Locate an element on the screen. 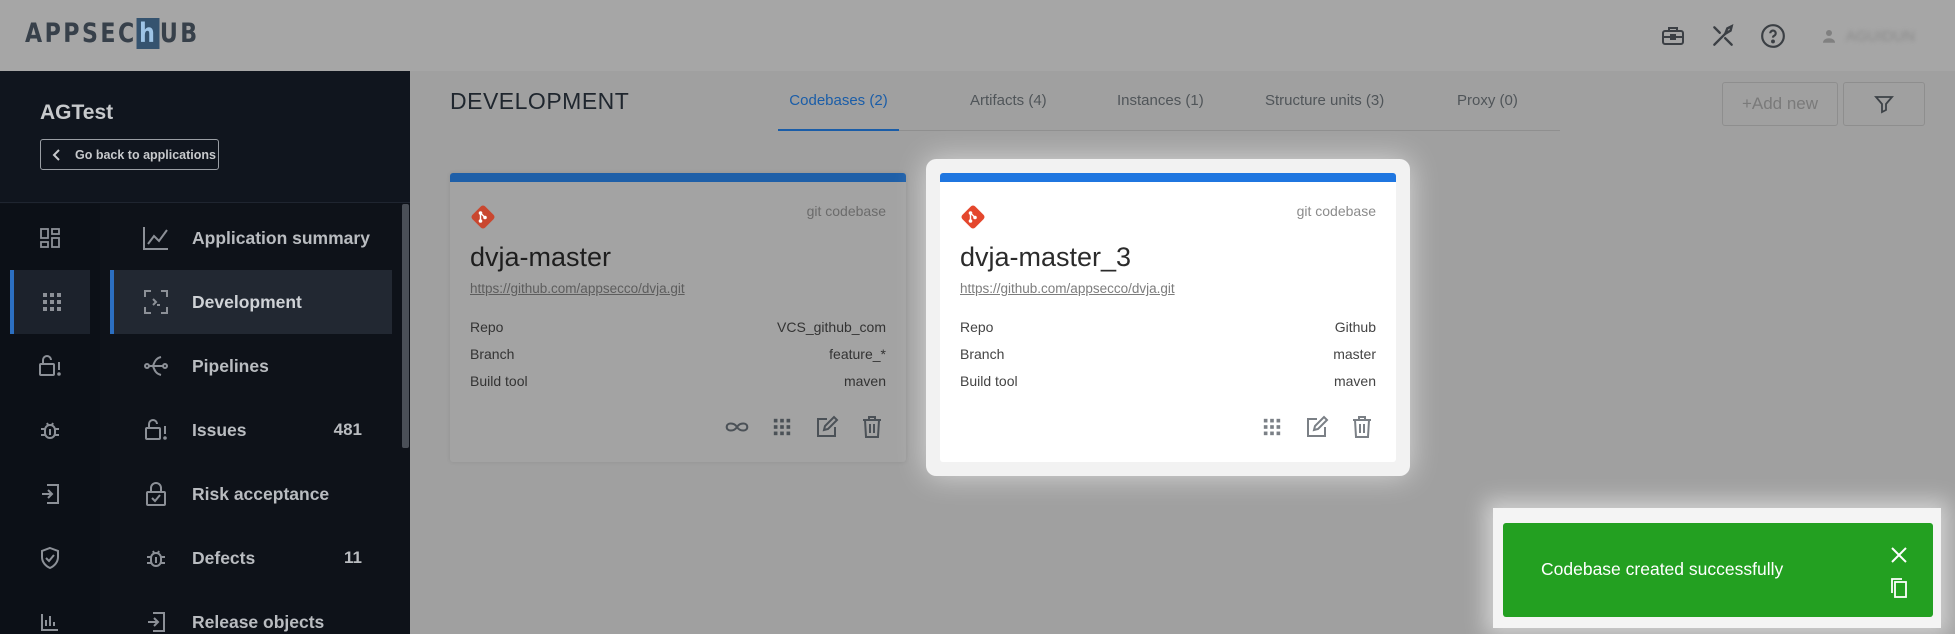 Image resolution: width=1955 pixels, height=634 pixels. release-icon is located at coordinates (156, 622).